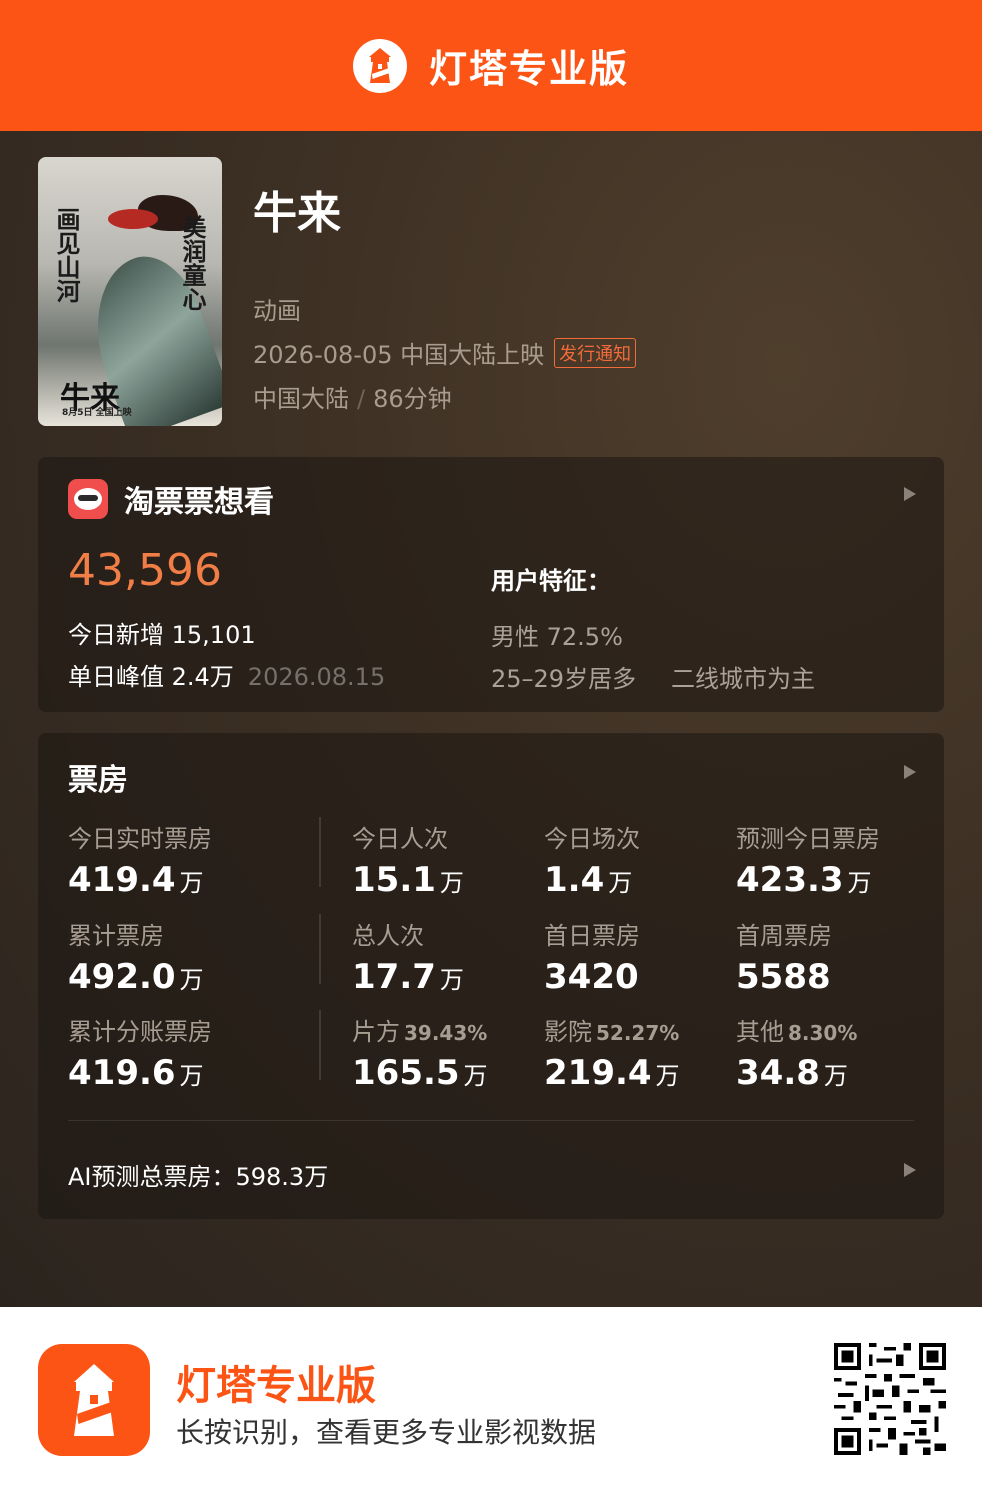  What do you see at coordinates (301, 399) in the screenshot?
I see `movie-region: 中国大陆` at bounding box center [301, 399].